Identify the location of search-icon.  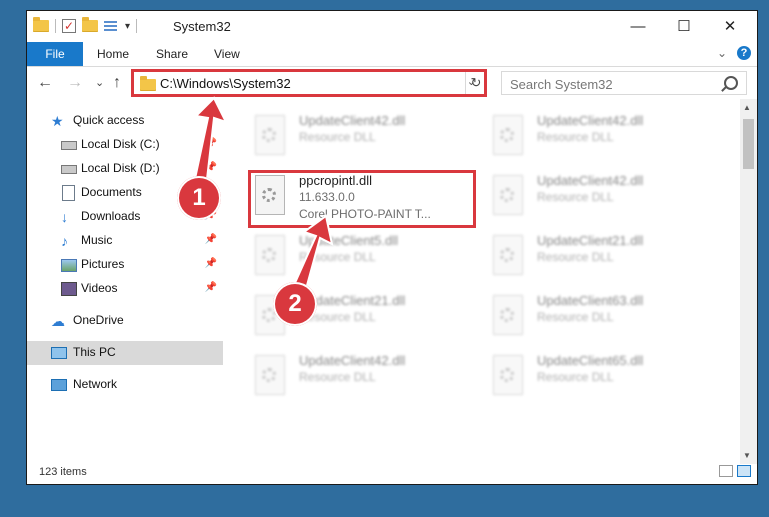
(731, 83).